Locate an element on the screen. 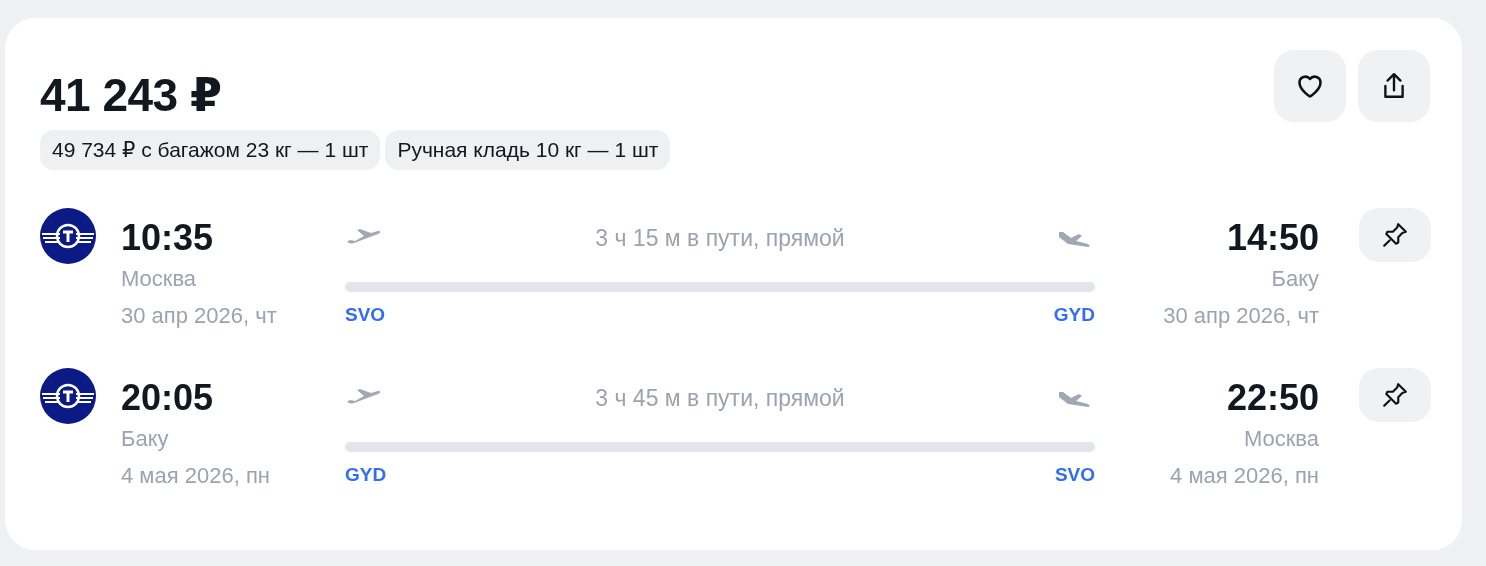  share-icon is located at coordinates (1394, 86).